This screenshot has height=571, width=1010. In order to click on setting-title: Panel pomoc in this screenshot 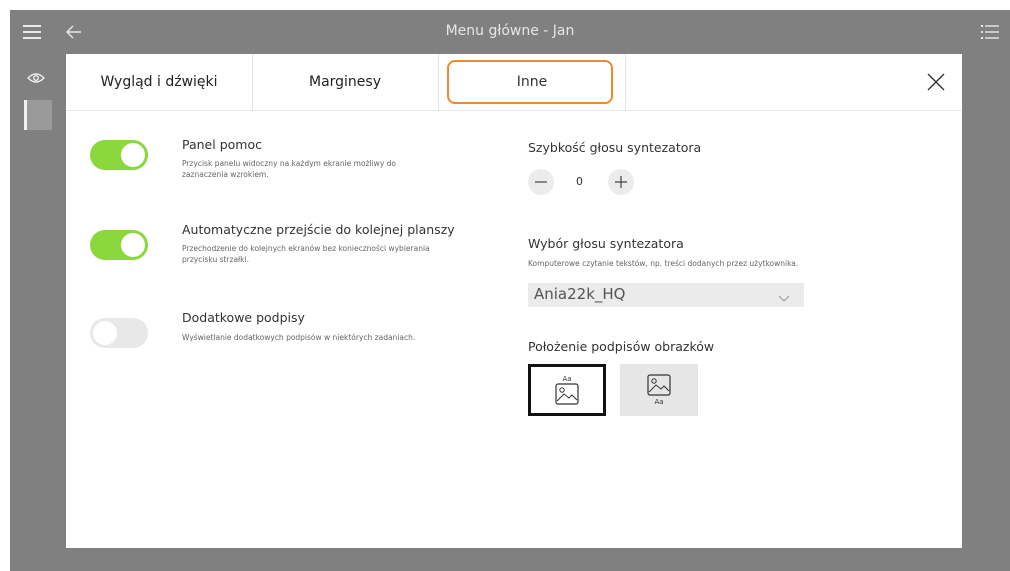, I will do `click(222, 144)`.